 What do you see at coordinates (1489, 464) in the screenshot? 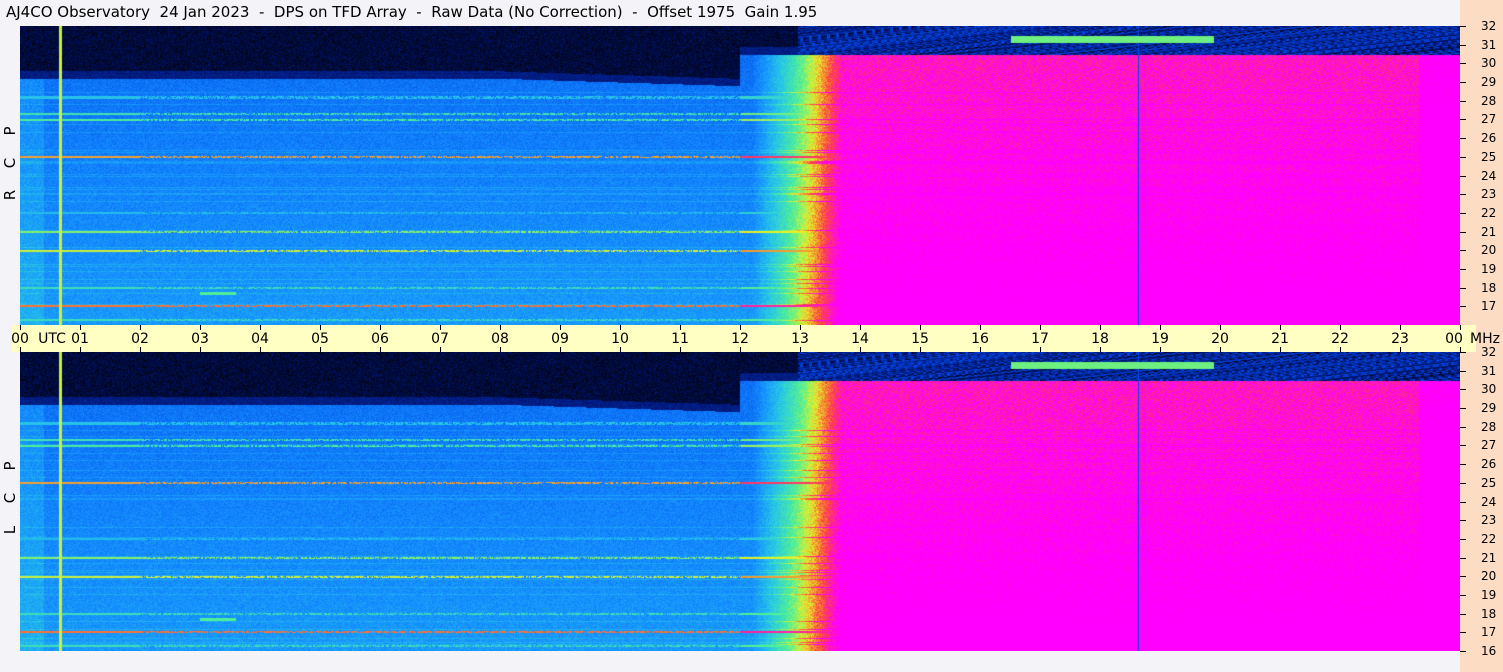
I see `y-tick-label: 26` at bounding box center [1489, 464].